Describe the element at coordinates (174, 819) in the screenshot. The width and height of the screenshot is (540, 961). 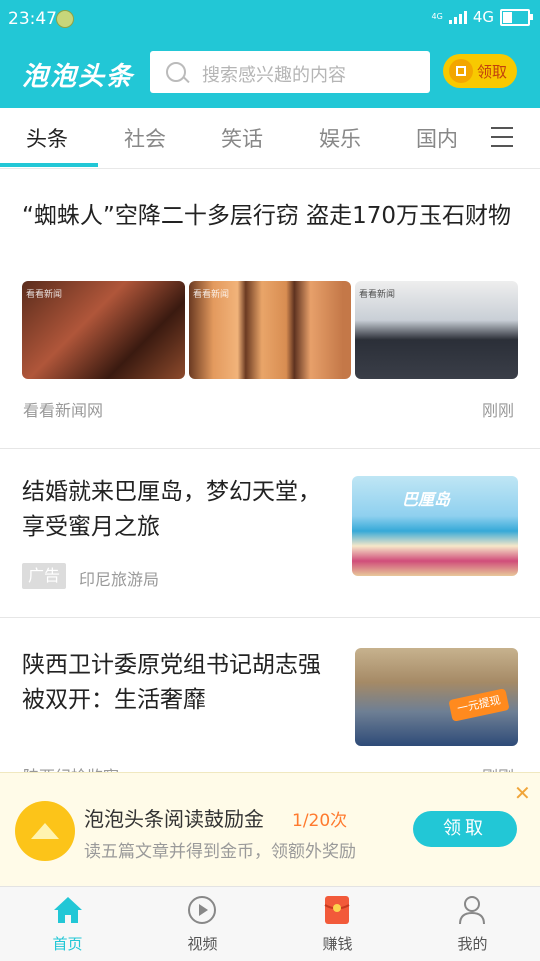
I see `reward-title: 泡泡头条阅读鼓励金` at that location.